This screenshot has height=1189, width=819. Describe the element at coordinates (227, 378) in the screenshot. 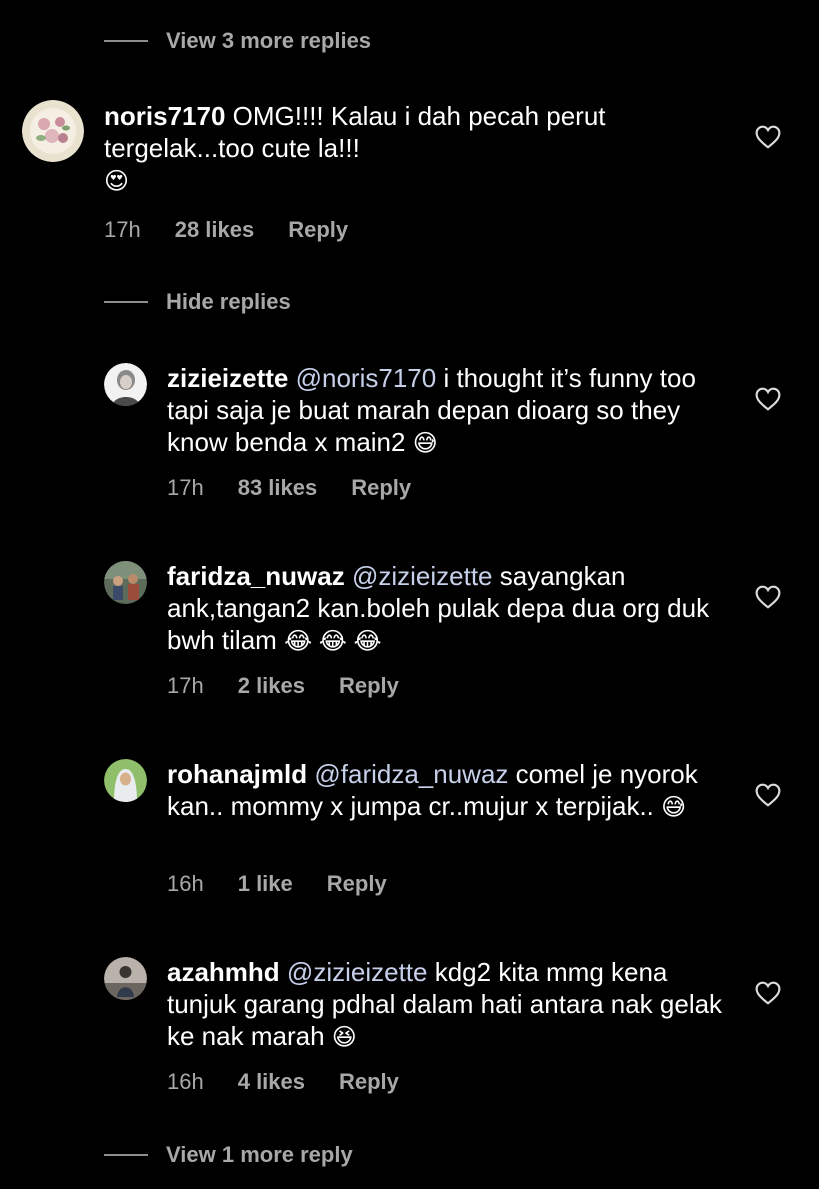

I see `comment-username: zizieizette` at that location.